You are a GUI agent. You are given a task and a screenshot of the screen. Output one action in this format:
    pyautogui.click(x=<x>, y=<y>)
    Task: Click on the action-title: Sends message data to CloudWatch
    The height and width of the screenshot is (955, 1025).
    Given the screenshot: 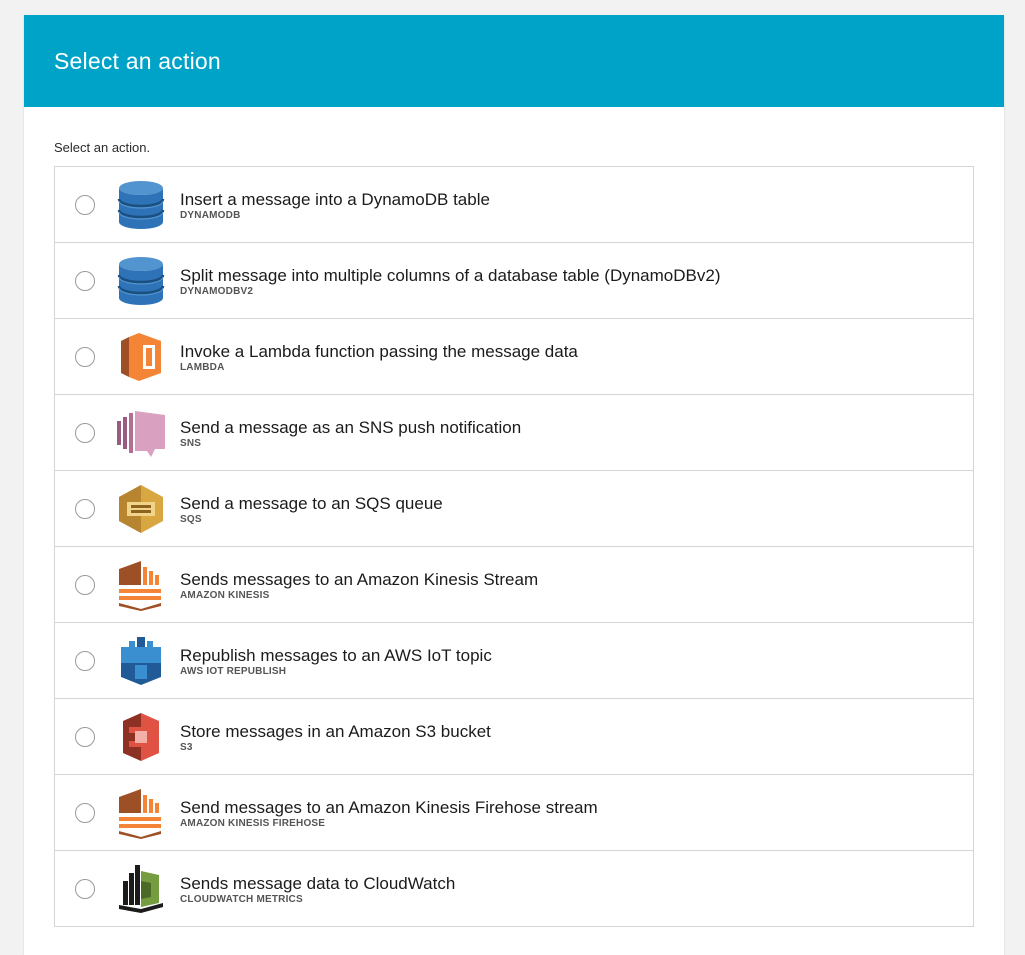 What is the action you would take?
    pyautogui.click(x=318, y=883)
    